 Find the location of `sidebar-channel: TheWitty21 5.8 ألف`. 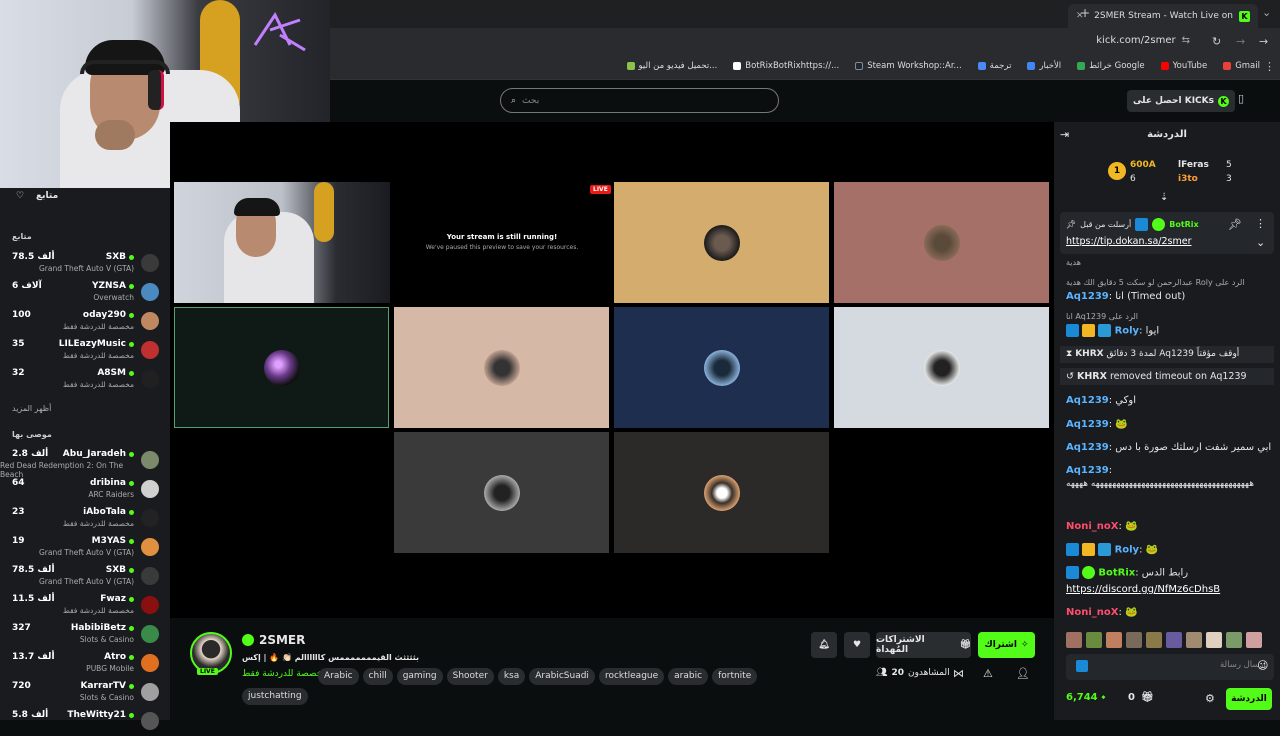

sidebar-channel: TheWitty21 5.8 ألف is located at coordinates (85, 722).